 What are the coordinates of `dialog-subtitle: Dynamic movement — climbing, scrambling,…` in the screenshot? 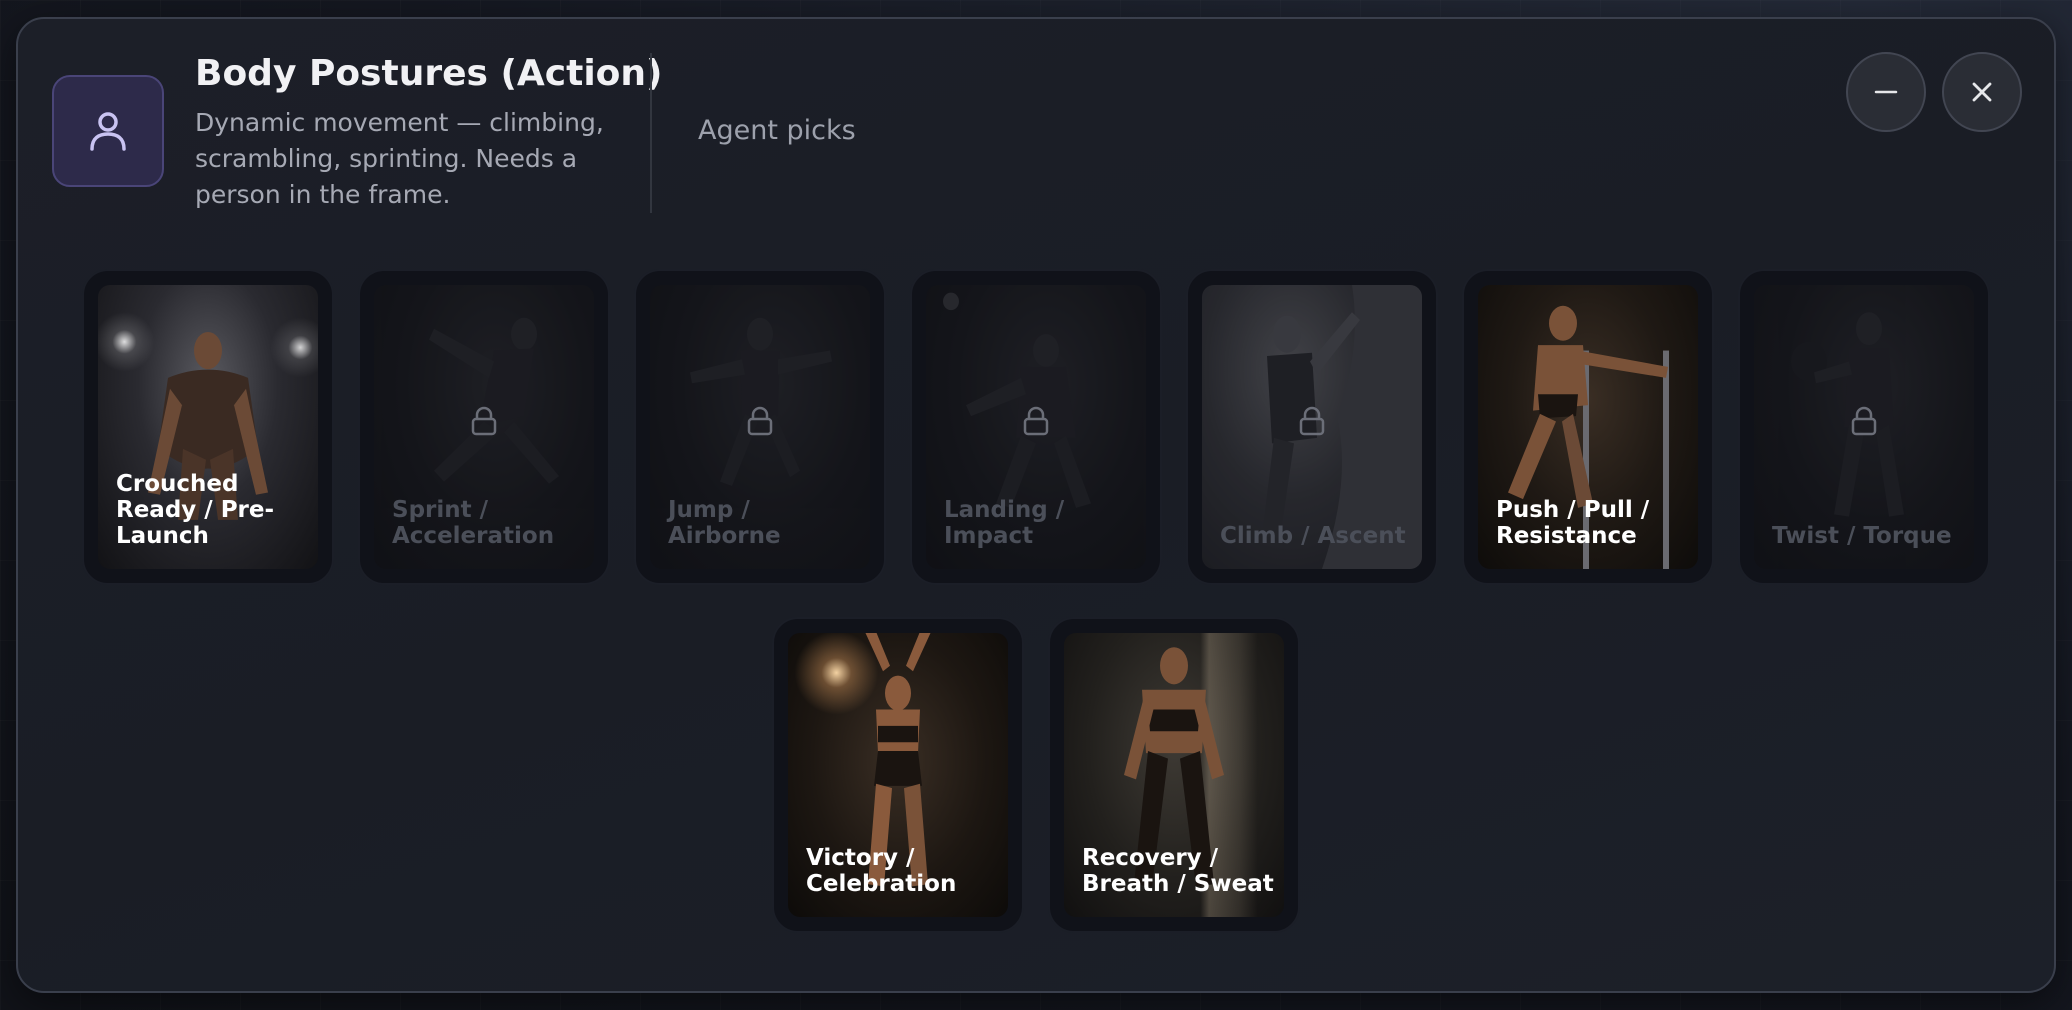 It's located at (399, 158).